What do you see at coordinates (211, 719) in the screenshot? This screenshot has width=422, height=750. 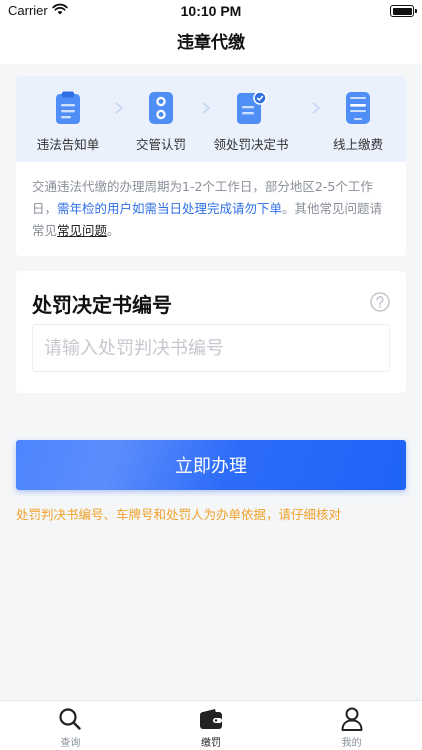 I see `wallet-icon` at bounding box center [211, 719].